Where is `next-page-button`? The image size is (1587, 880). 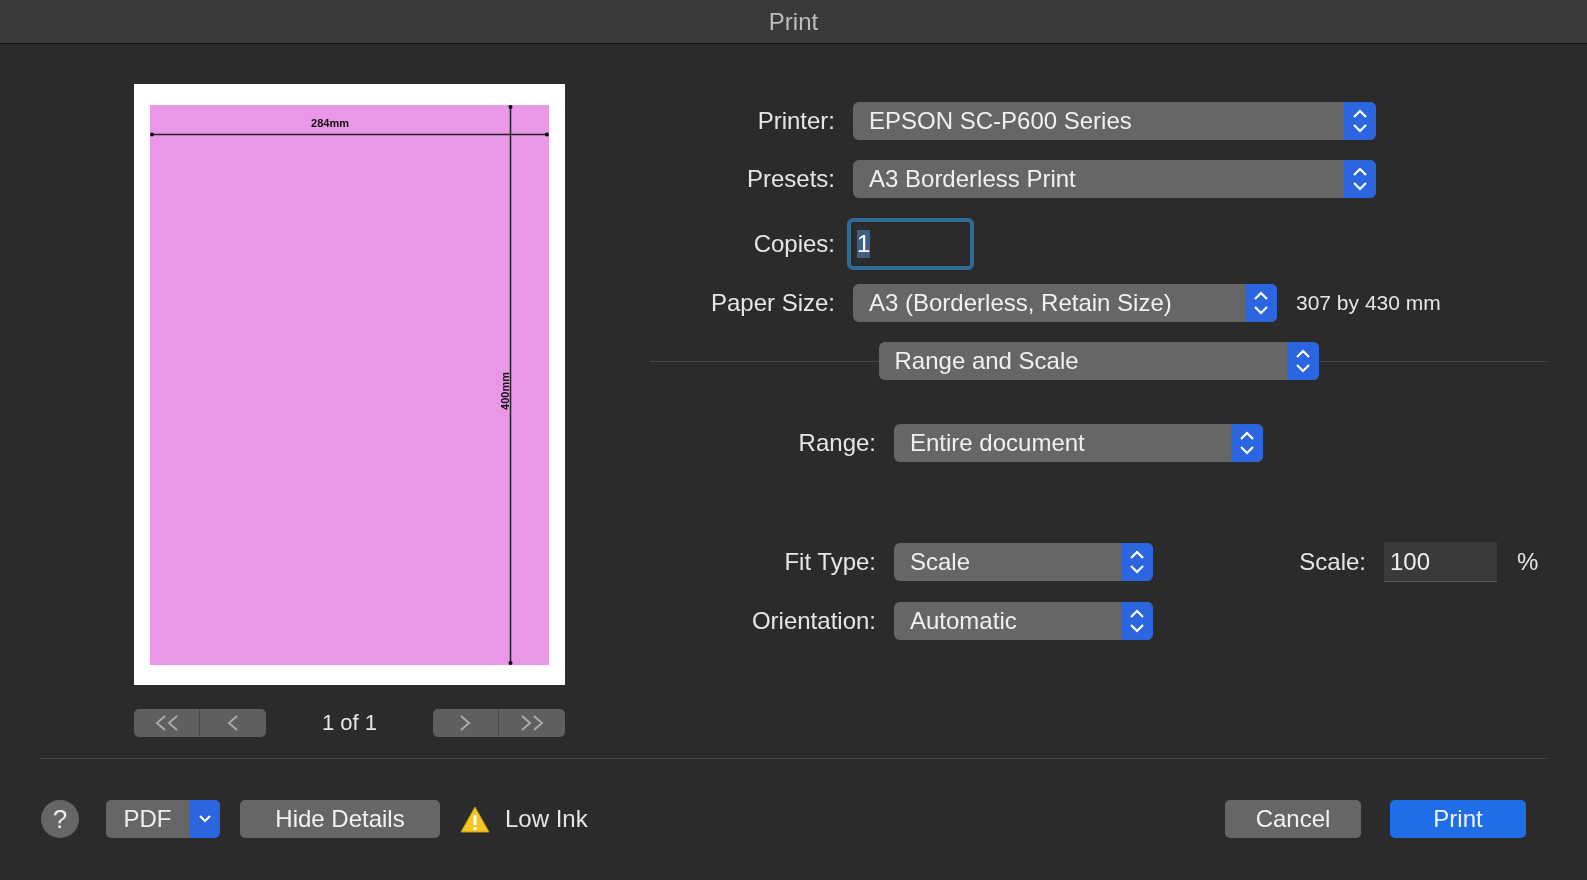 next-page-button is located at coordinates (466, 723).